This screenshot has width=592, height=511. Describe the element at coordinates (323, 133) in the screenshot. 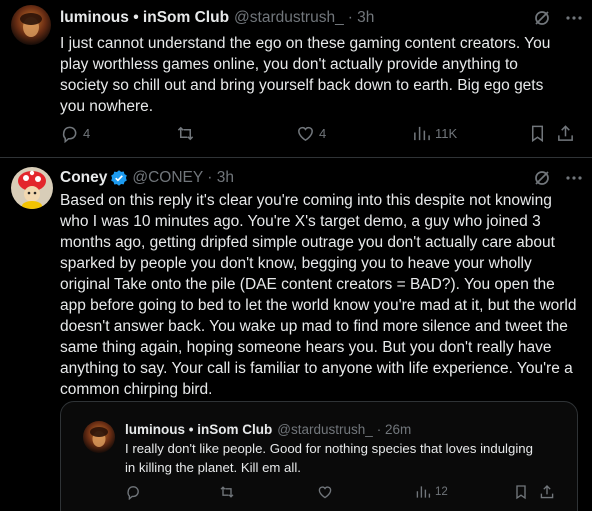

I see `like-count: 4` at that location.